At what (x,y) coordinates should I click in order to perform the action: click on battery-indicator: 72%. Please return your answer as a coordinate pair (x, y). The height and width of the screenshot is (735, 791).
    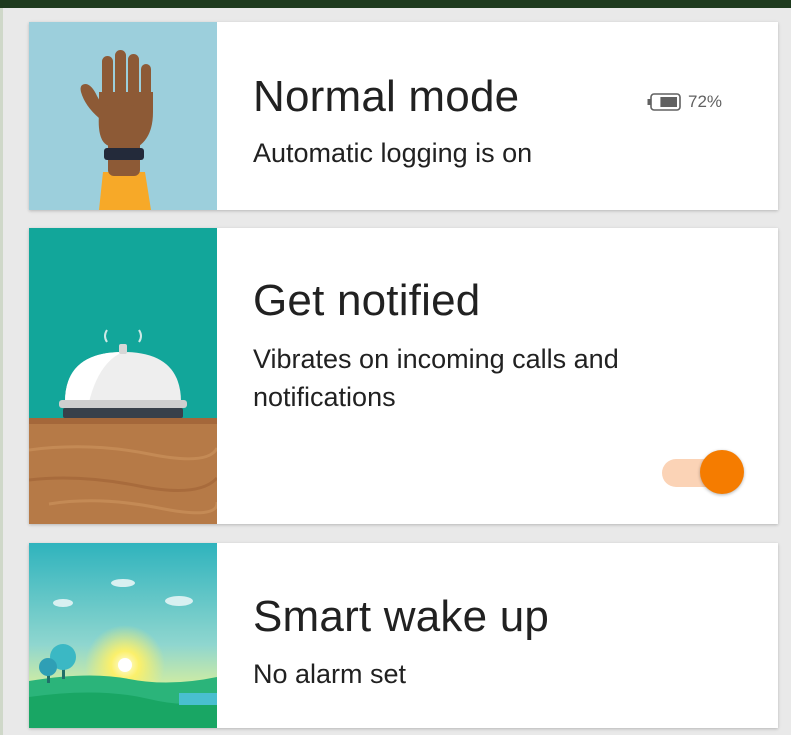
    Looking at the image, I should click on (684, 102).